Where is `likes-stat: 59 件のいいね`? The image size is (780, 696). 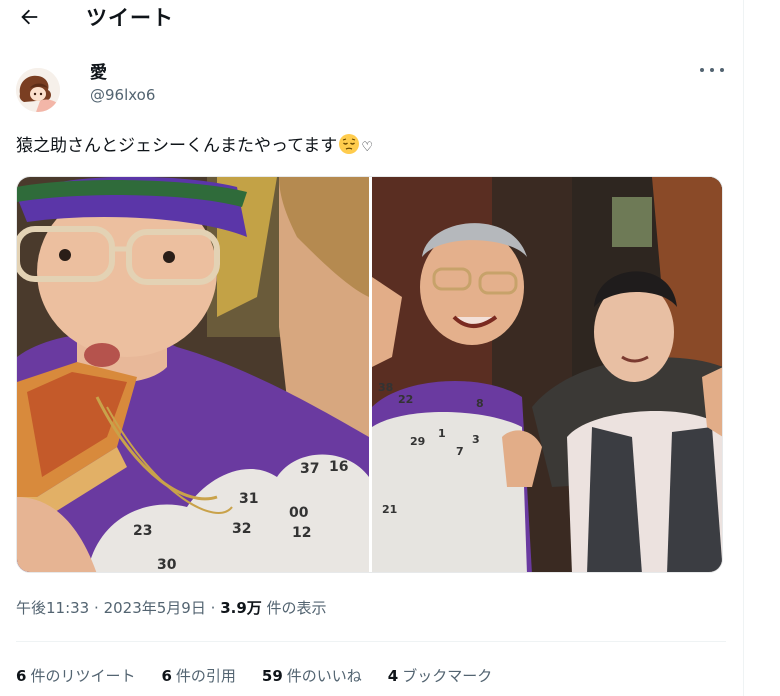 likes-stat: 59 件のいいね is located at coordinates (312, 675).